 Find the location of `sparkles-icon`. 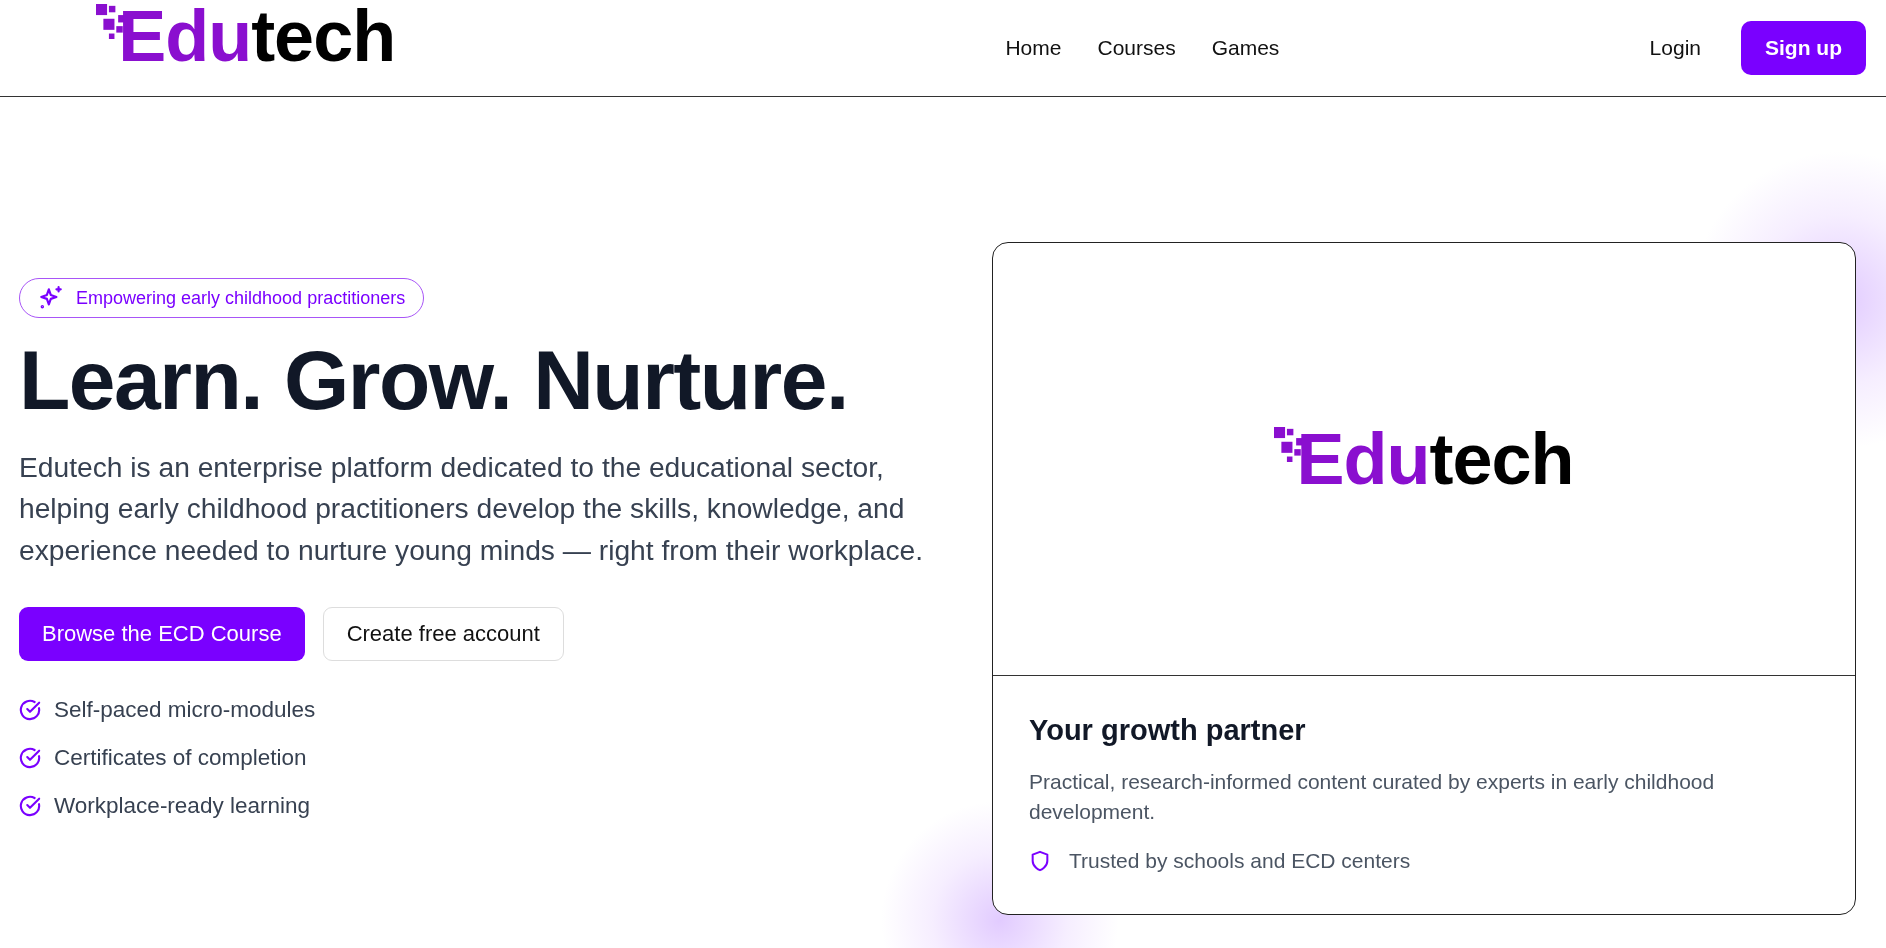

sparkles-icon is located at coordinates (51, 298).